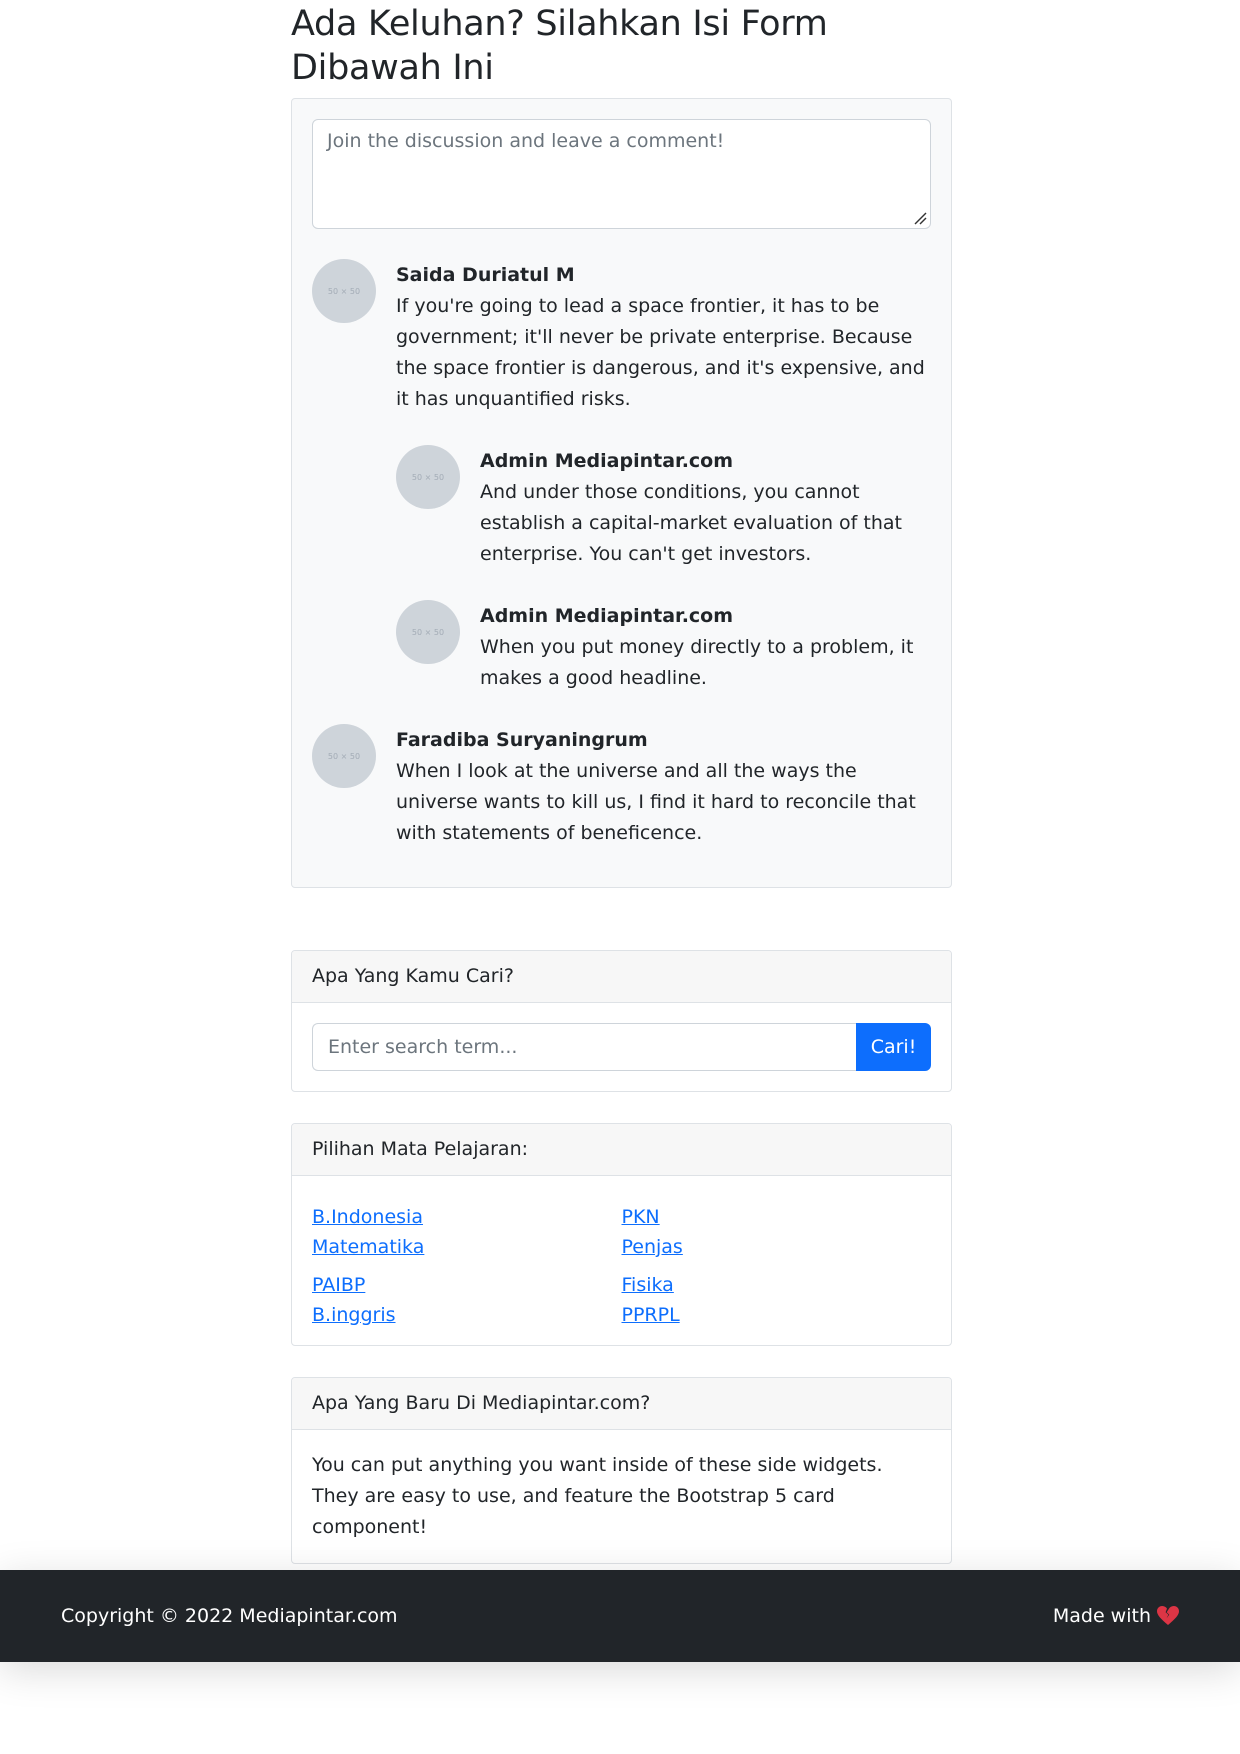 This screenshot has height=1754, width=1240. What do you see at coordinates (621, 1150) in the screenshot?
I see `subjects-widget-header: Pilihan Mata Pelajaran:` at bounding box center [621, 1150].